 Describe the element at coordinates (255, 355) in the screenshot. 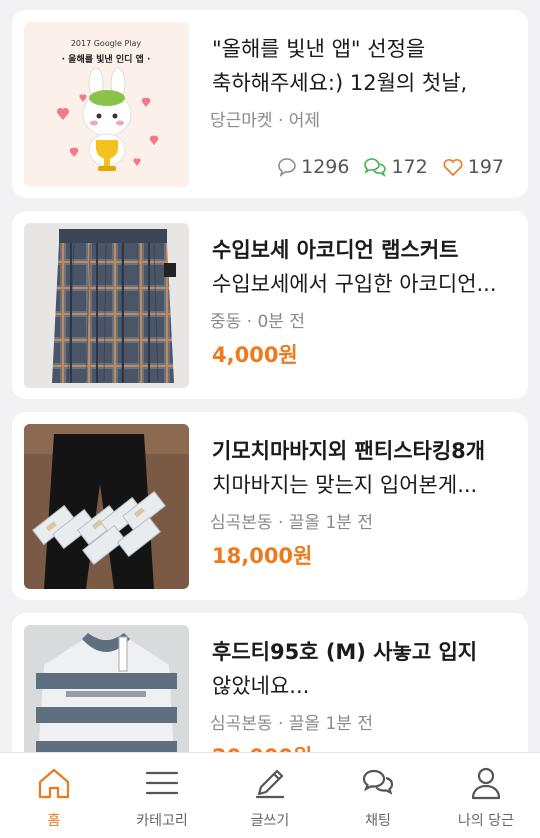

I see `card-price: 4,000원` at that location.